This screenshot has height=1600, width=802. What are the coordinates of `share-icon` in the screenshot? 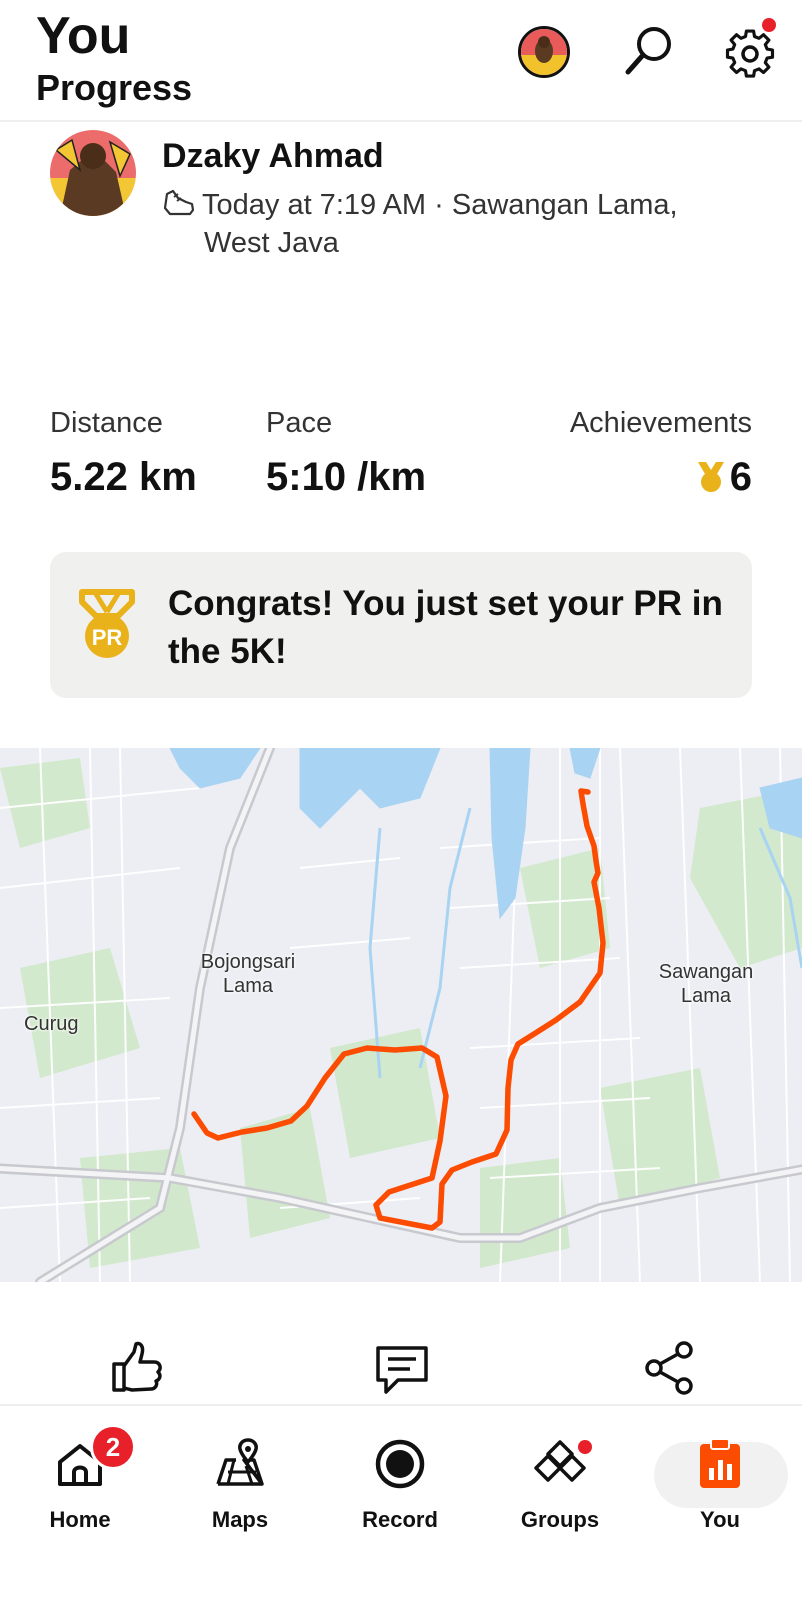 It's located at (670, 1368).